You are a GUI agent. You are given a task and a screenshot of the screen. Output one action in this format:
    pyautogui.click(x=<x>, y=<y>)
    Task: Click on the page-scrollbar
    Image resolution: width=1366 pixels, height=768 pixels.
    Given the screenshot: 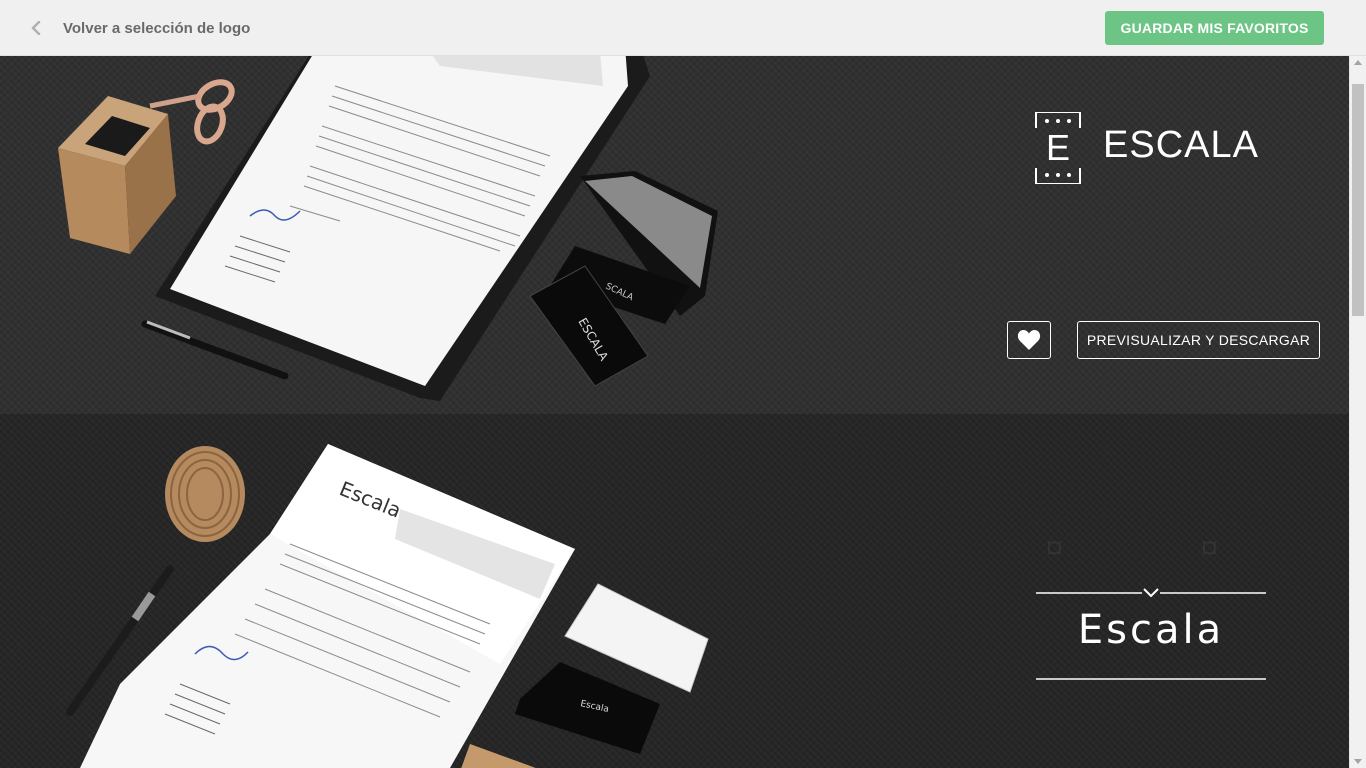 What is the action you would take?
    pyautogui.click(x=1357, y=412)
    